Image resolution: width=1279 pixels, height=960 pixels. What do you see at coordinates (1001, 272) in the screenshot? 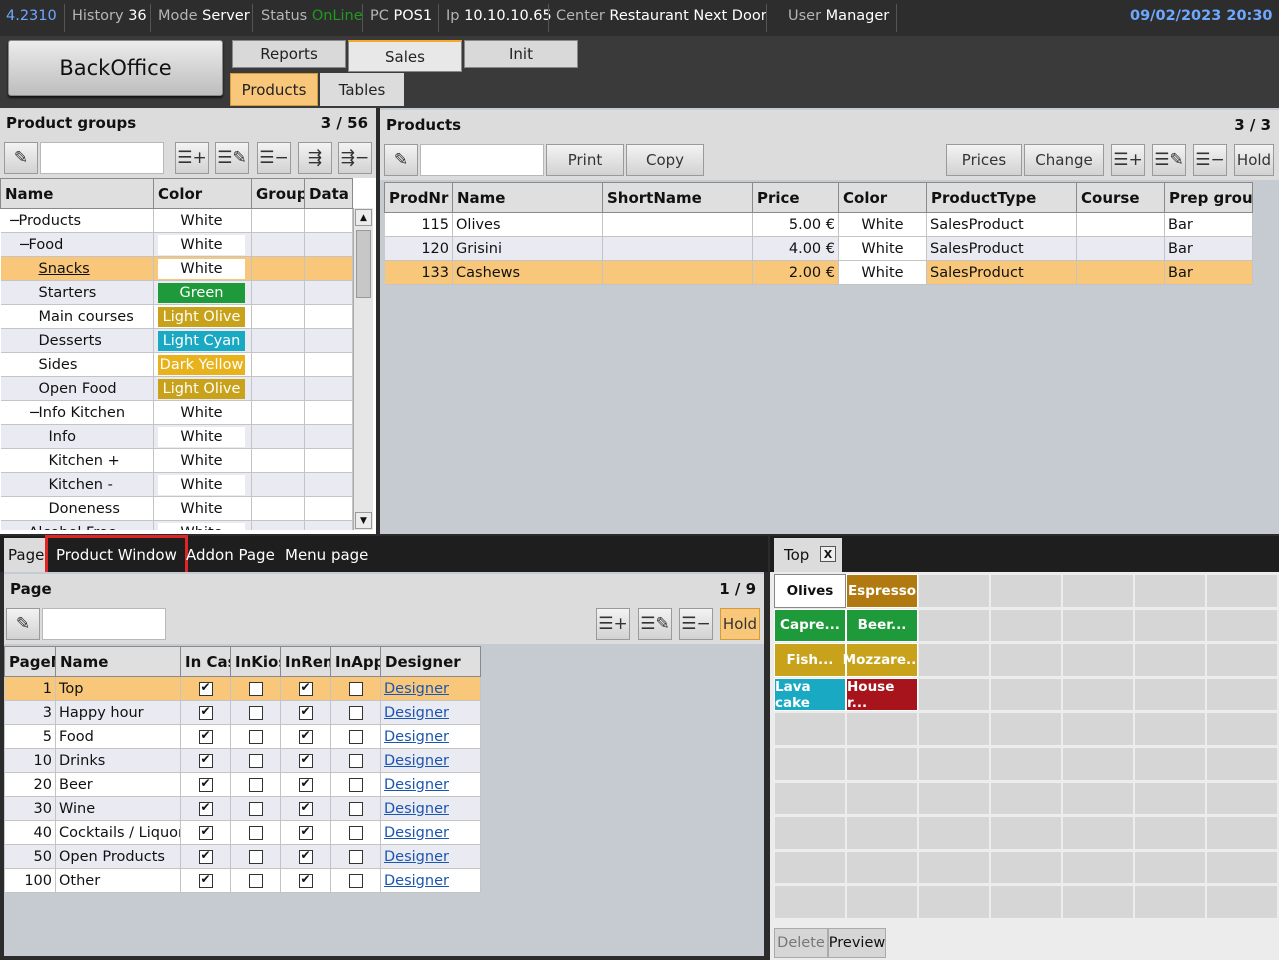
I see `product-type-cell: SalesProduct` at bounding box center [1001, 272].